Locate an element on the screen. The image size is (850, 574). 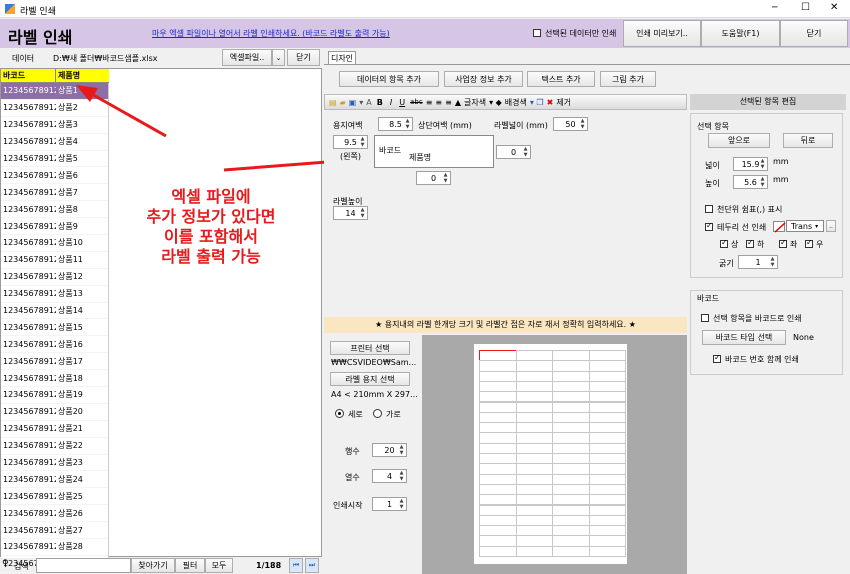
font-color-icon: ▲ is located at coordinates (458, 102).